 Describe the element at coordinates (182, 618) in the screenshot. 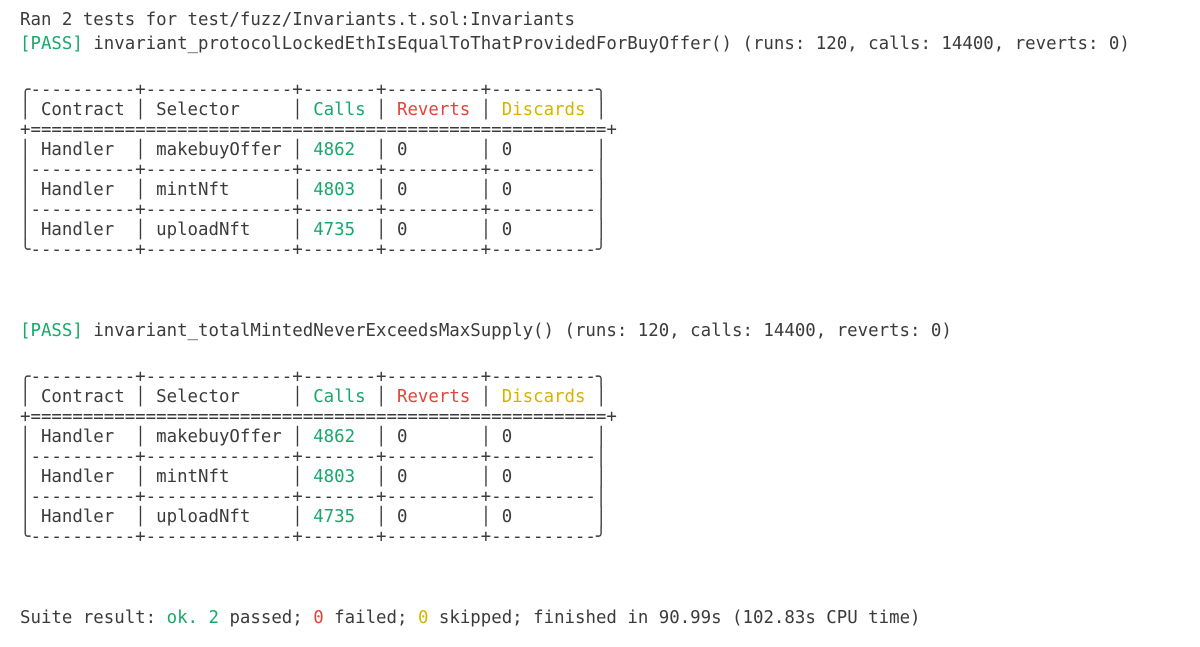

I see `summary-ok: ok.` at that location.